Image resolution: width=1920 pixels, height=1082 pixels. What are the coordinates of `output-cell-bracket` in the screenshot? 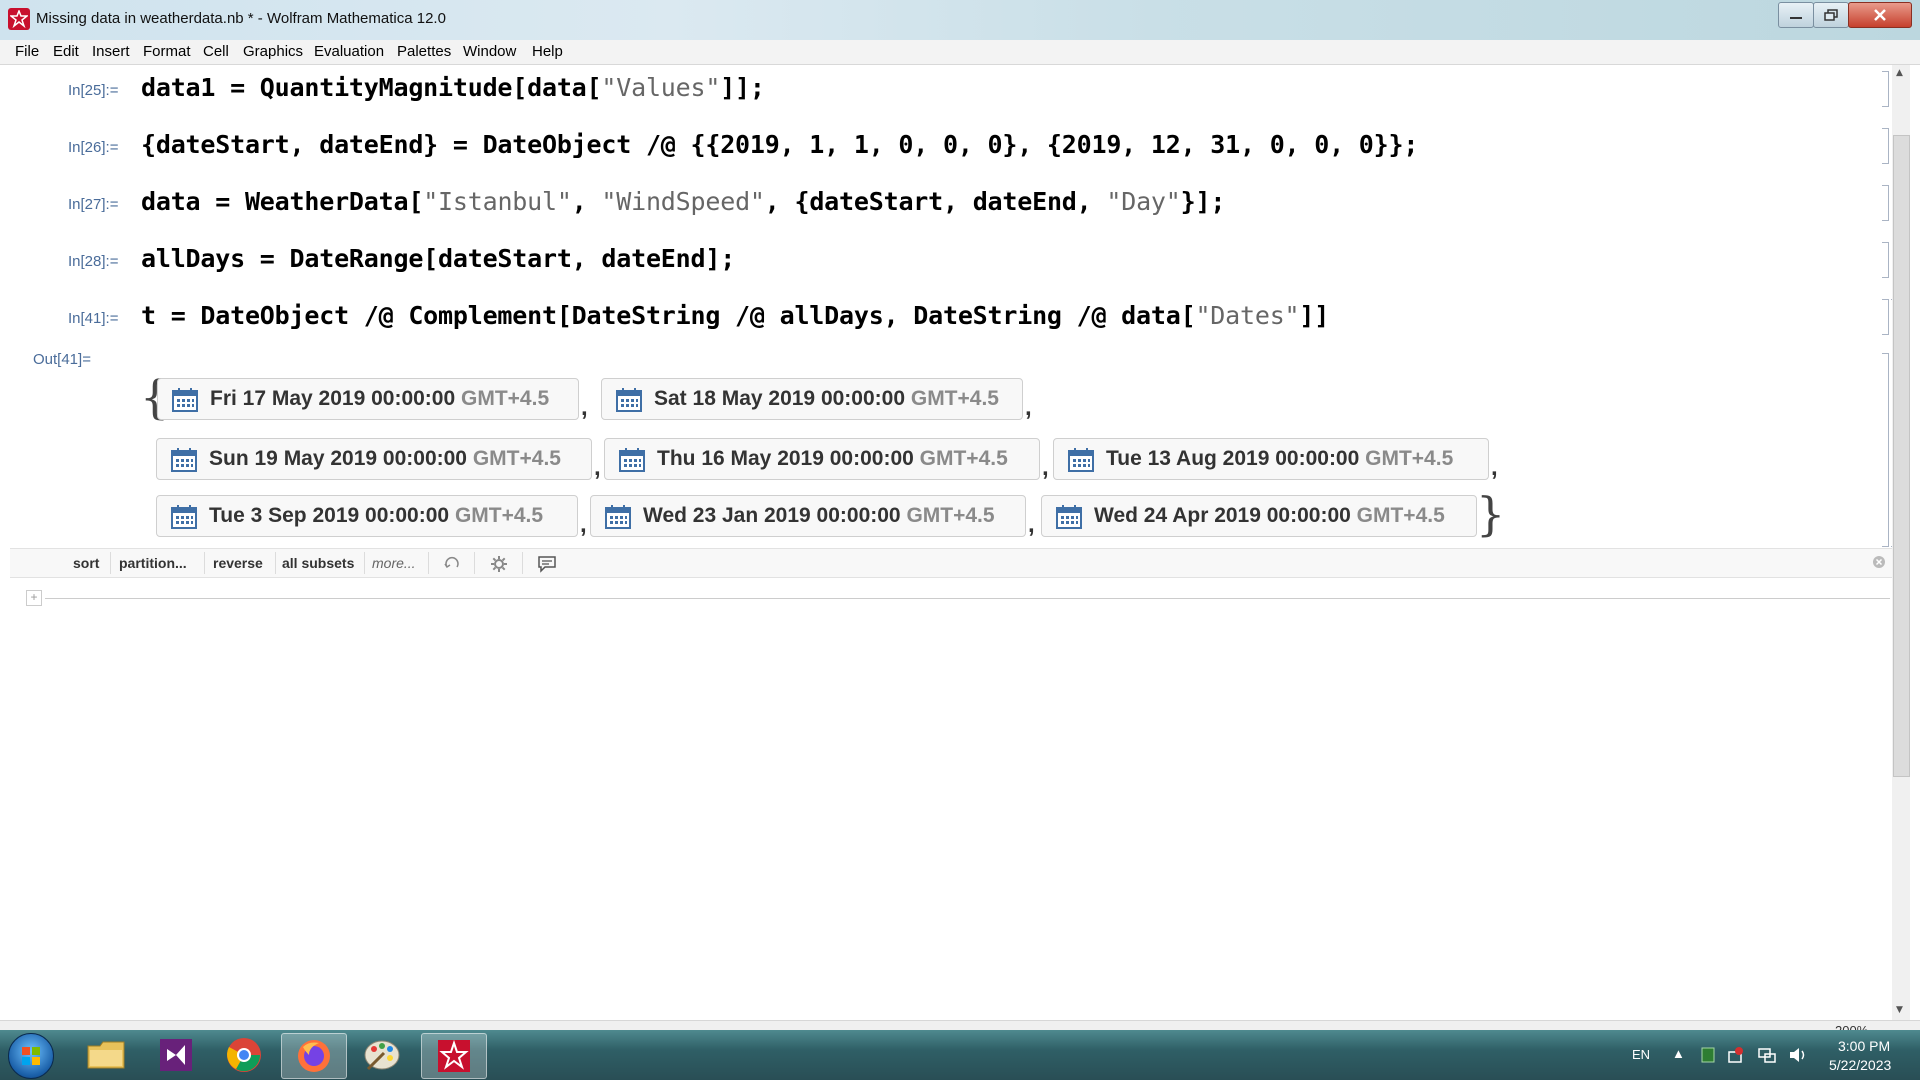 It's located at (1885, 450).